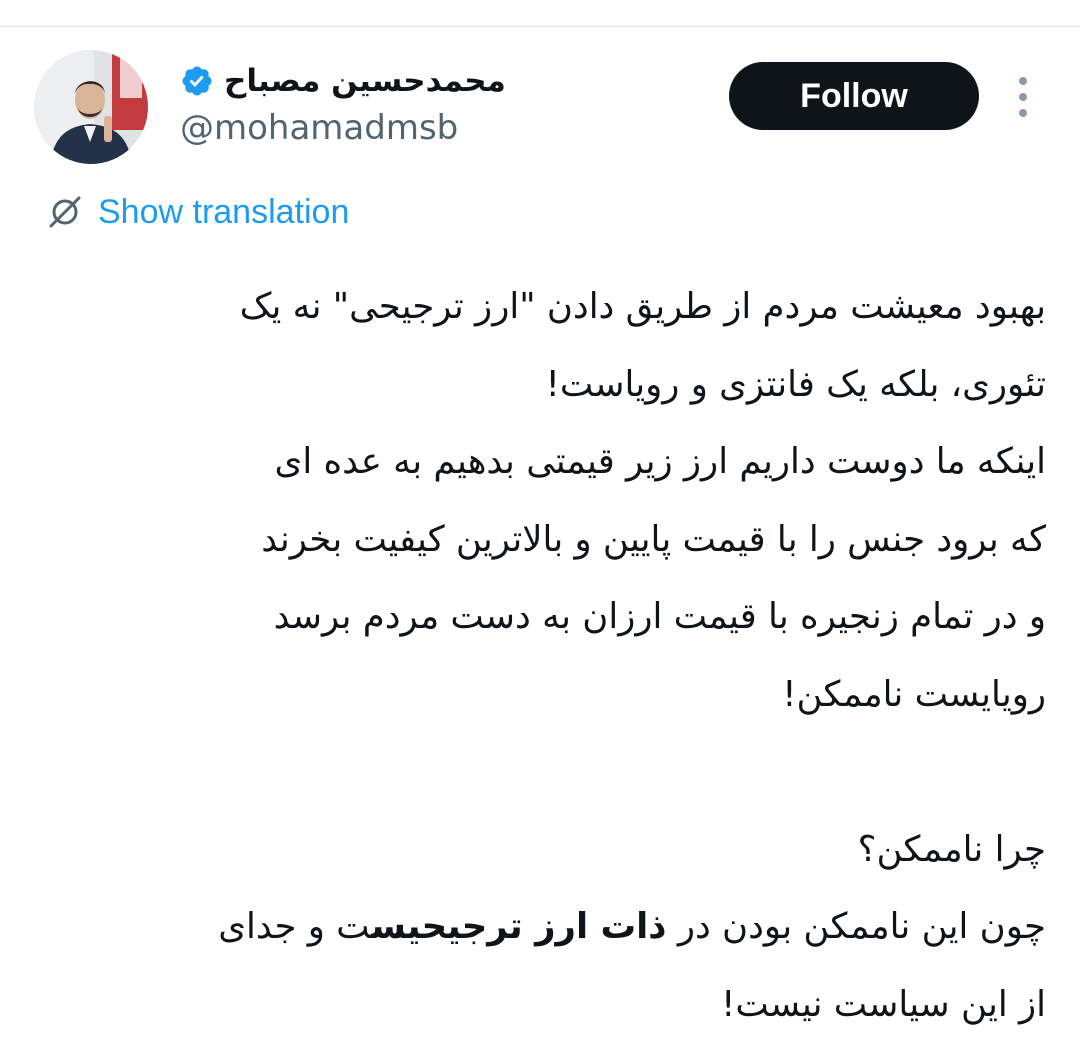  I want to click on tweet-text-segment: ت و جدای, so click(294, 926).